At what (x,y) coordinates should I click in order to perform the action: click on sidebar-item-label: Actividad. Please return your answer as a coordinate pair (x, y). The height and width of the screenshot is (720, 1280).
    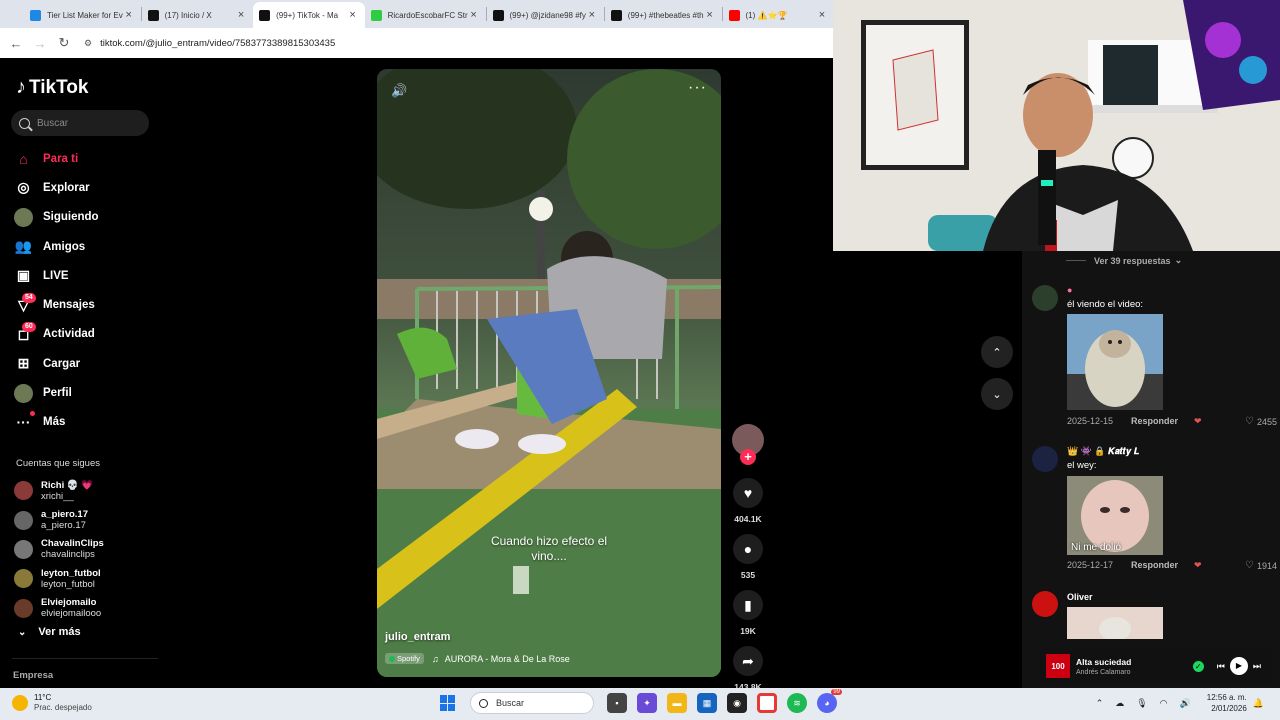
    Looking at the image, I should click on (69, 334).